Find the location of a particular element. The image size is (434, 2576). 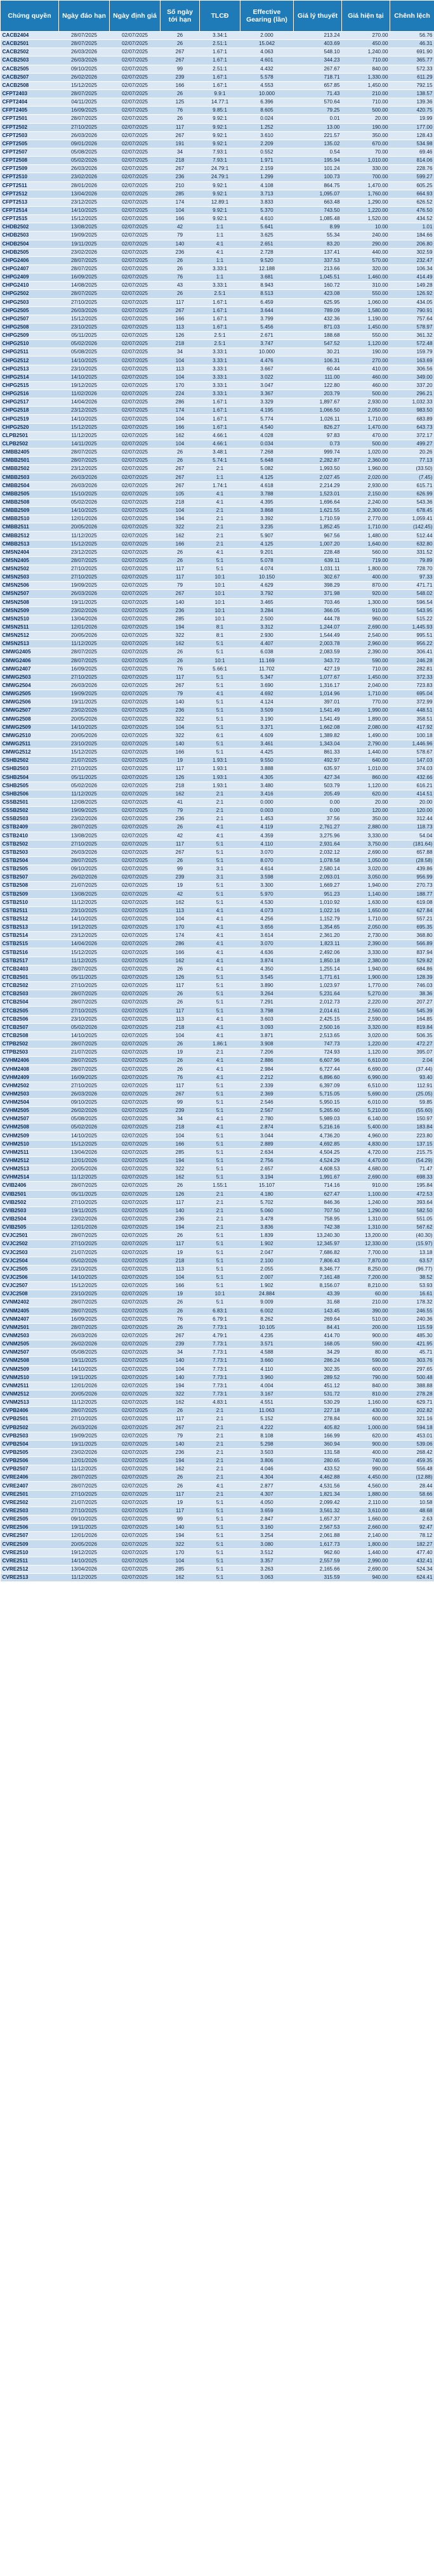

cell-theoretical-price: 1,045.51 is located at coordinates (318, 277).